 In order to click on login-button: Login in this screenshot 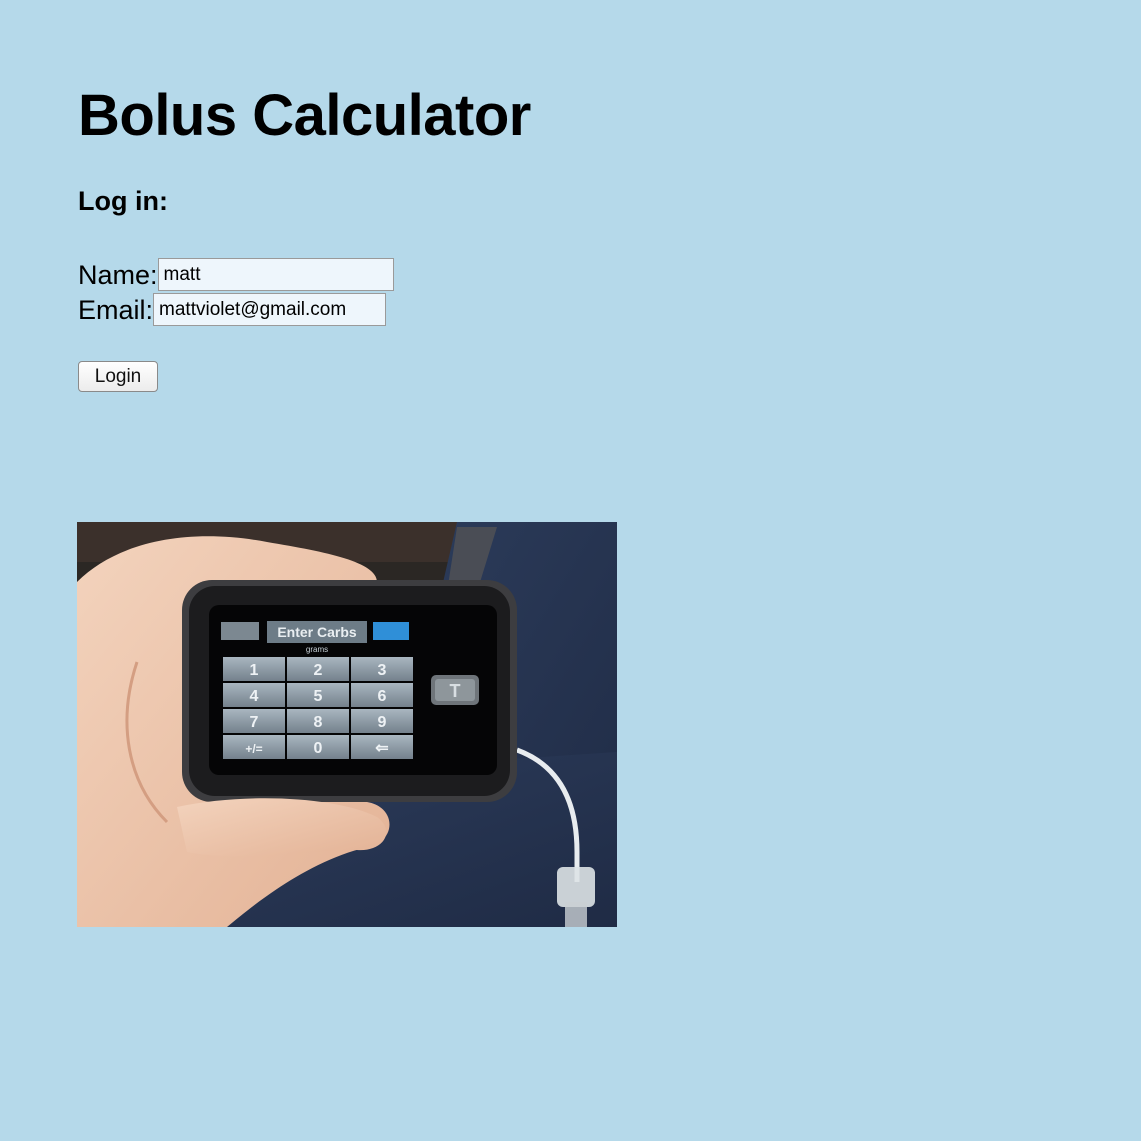, I will do `click(118, 376)`.